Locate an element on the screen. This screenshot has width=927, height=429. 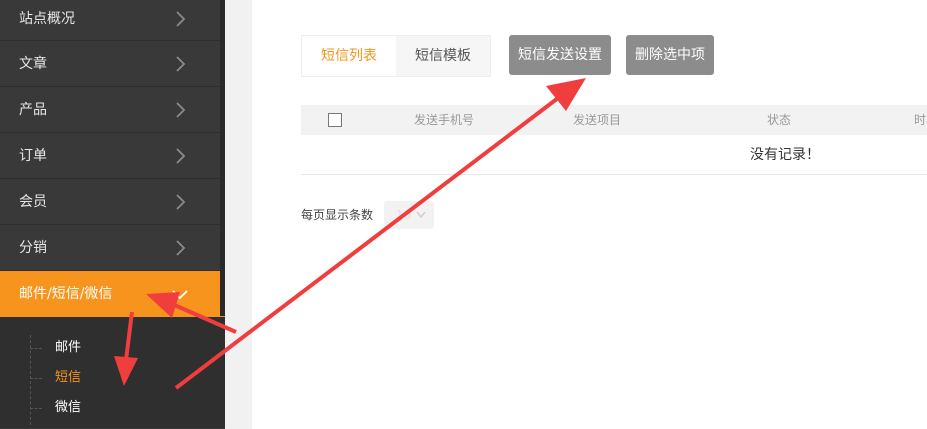
column-header-time: 时 is located at coordinates (920, 120).